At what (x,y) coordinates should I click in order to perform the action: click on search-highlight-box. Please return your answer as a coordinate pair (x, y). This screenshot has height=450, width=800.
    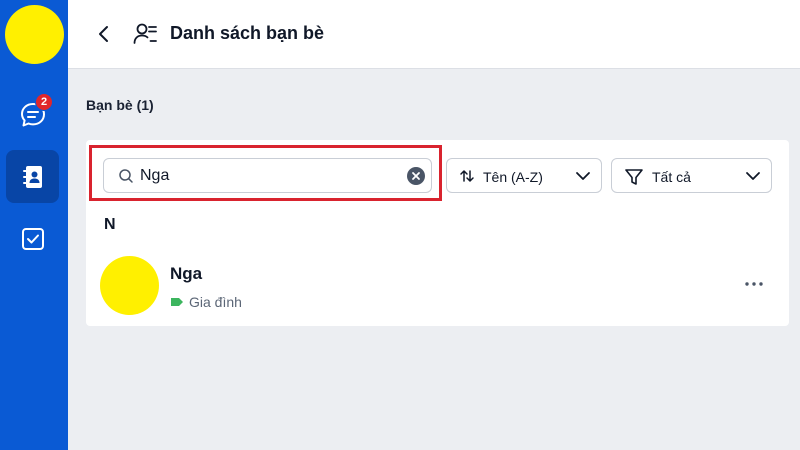
    Looking at the image, I should click on (265, 173).